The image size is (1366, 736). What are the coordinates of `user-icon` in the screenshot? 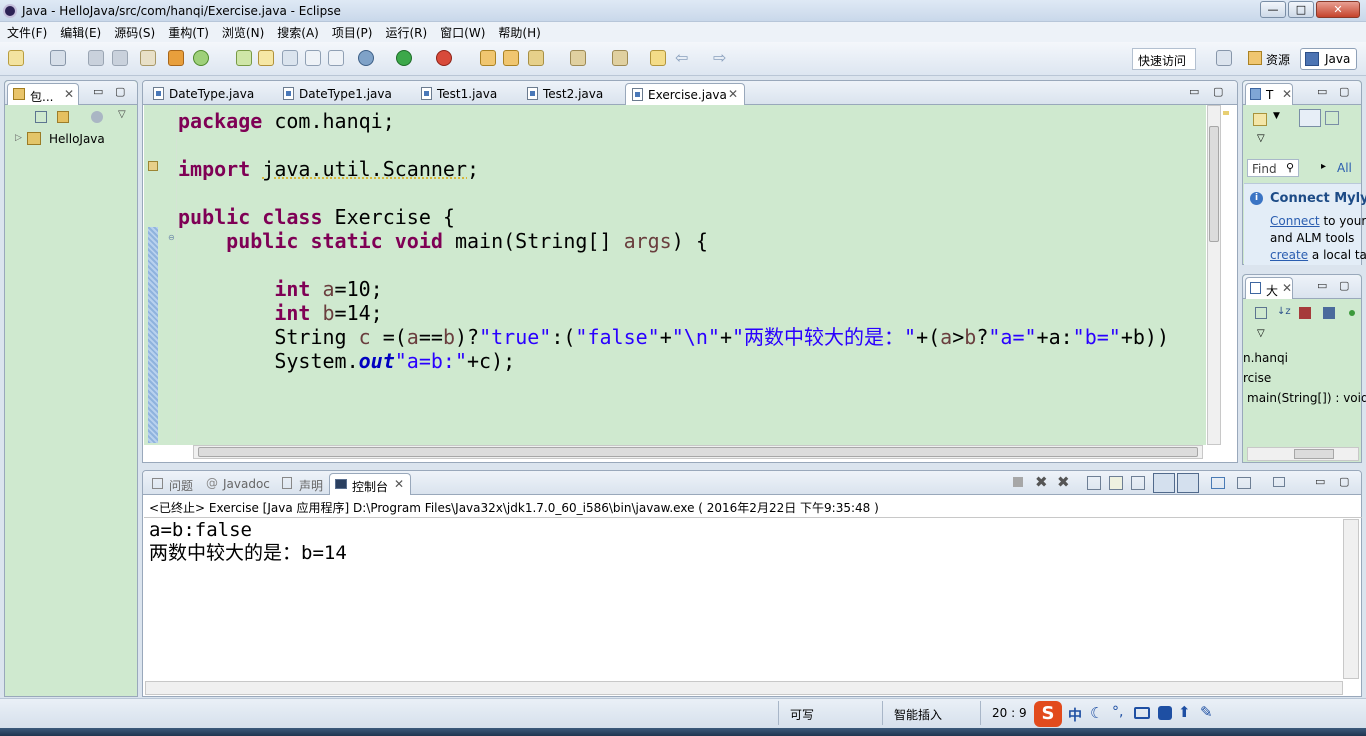 It's located at (1165, 713).